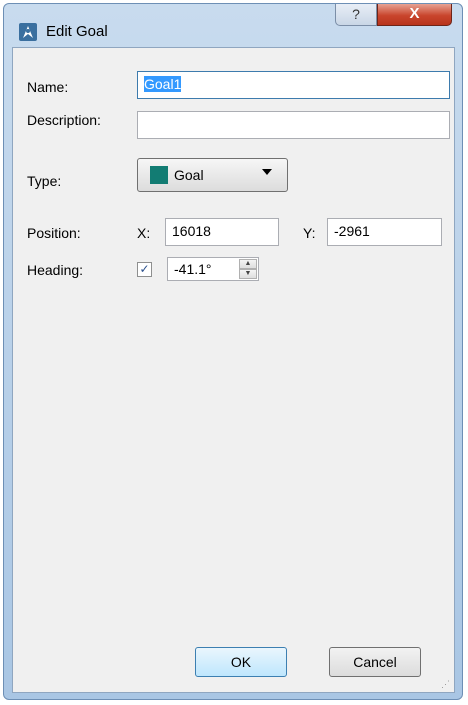 This screenshot has height=705, width=468. I want to click on x-field: 16018, so click(222, 232).